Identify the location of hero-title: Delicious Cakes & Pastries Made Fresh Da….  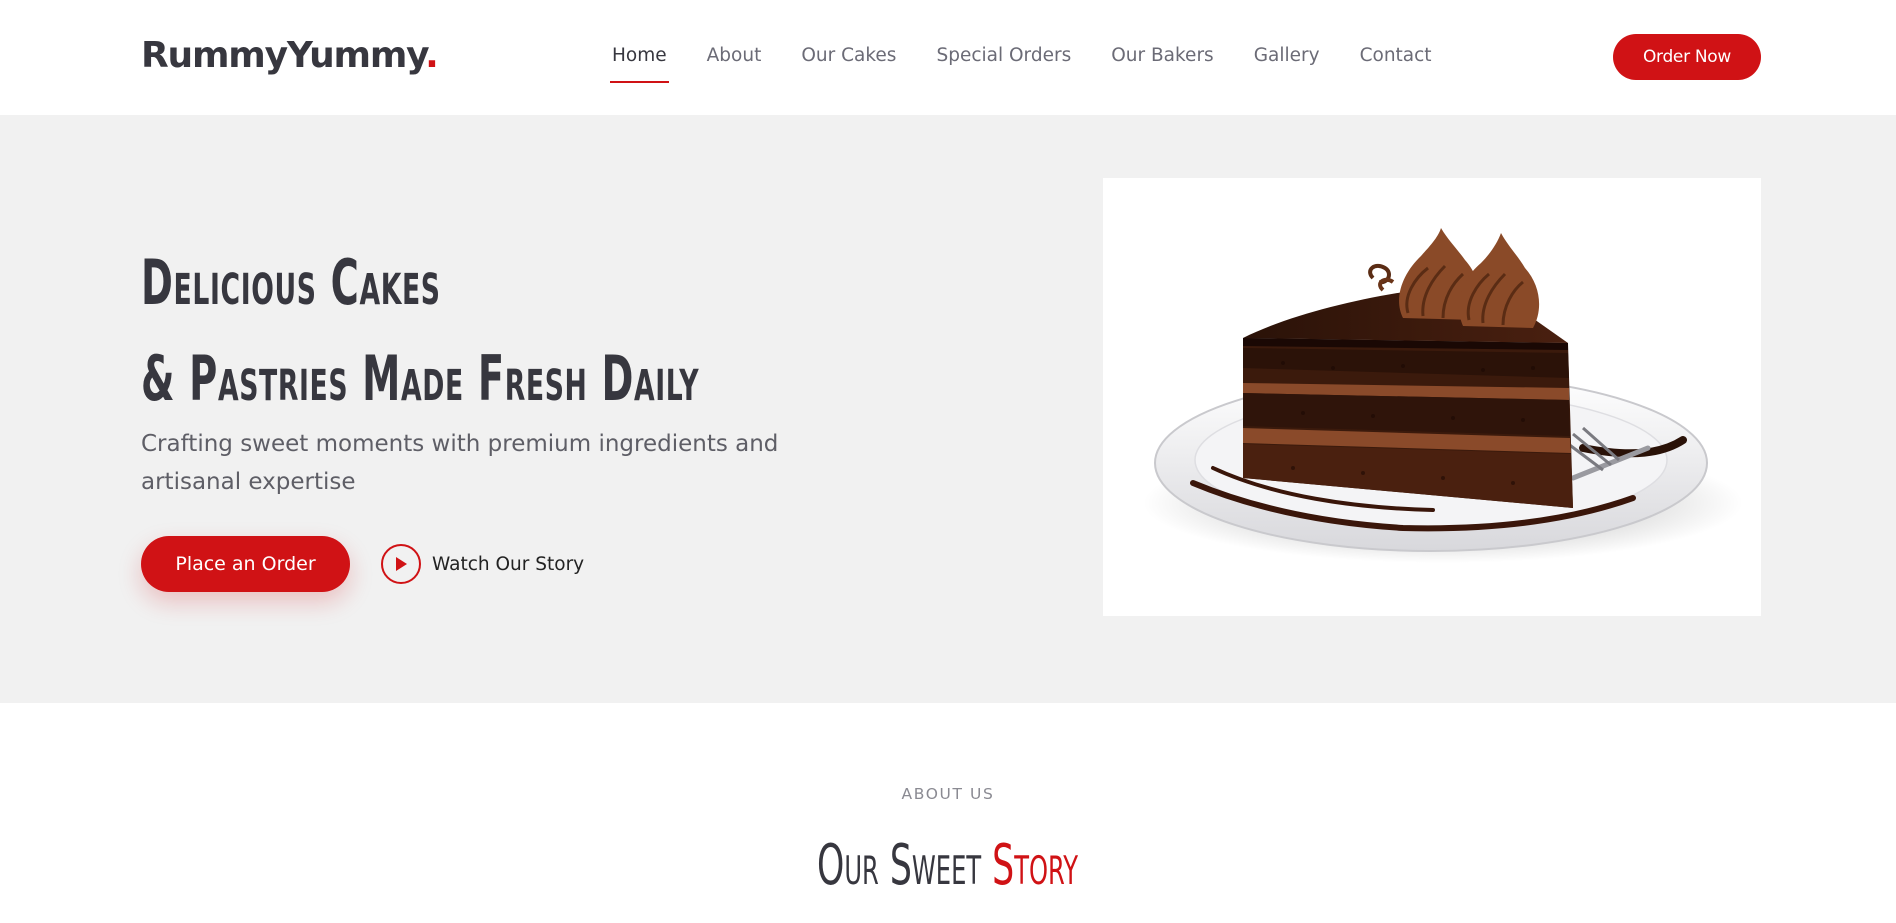
(471, 331).